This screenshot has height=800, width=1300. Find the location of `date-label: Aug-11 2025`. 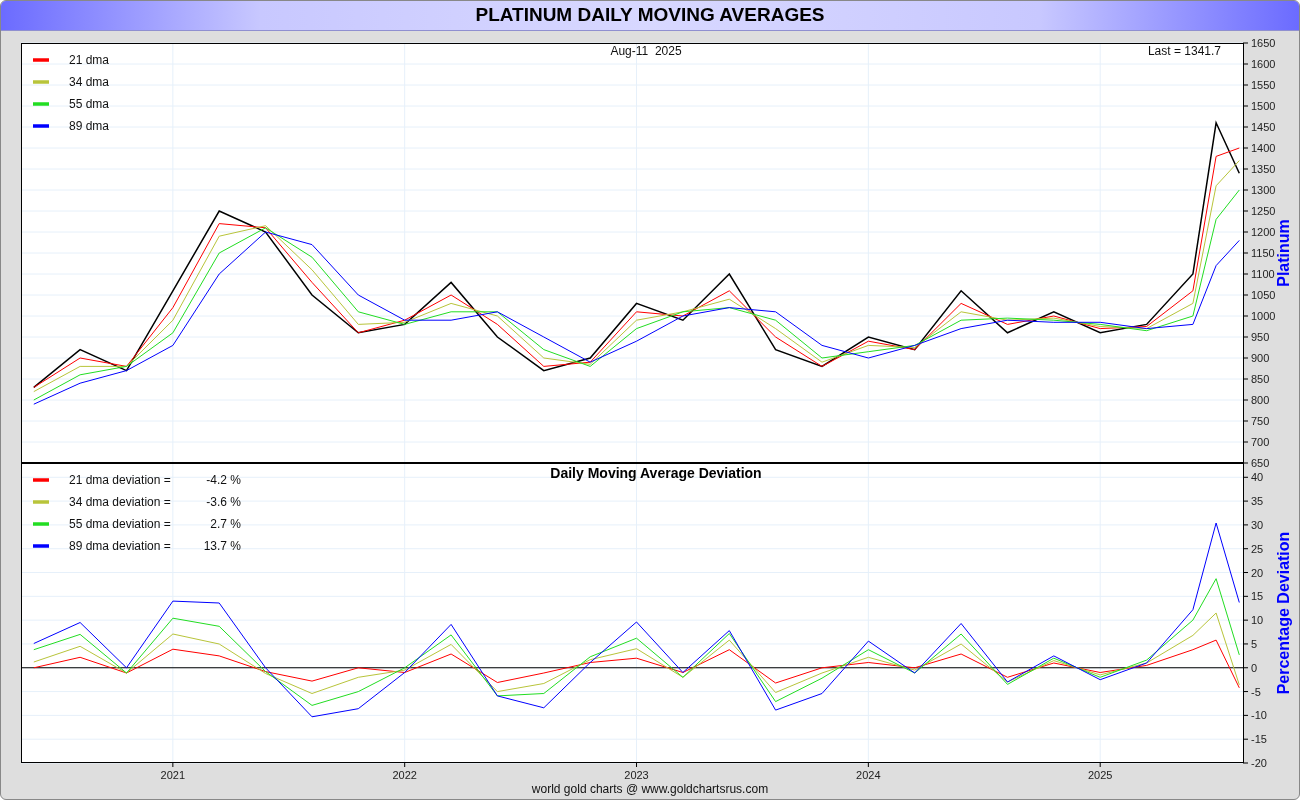

date-label: Aug-11 2025 is located at coordinates (646, 51).